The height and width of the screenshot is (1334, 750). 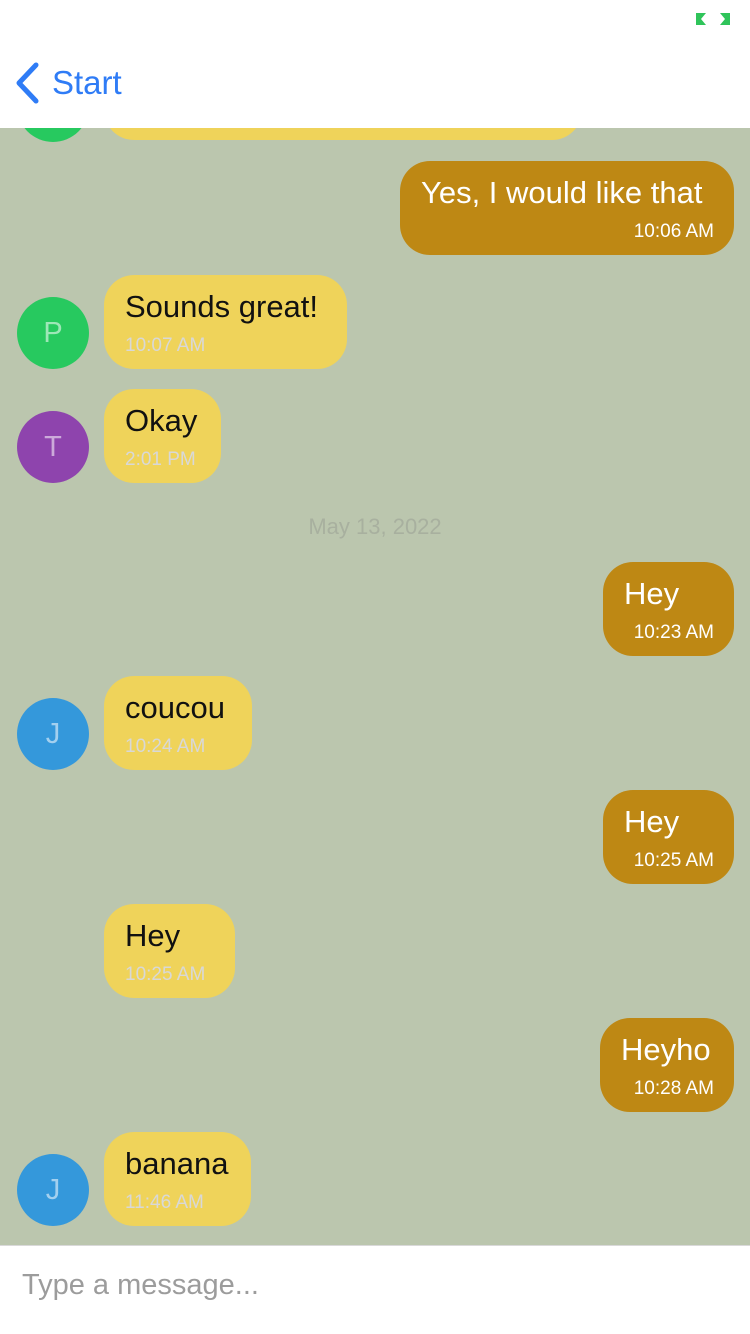 What do you see at coordinates (177, 1163) in the screenshot?
I see `message-text: banana` at bounding box center [177, 1163].